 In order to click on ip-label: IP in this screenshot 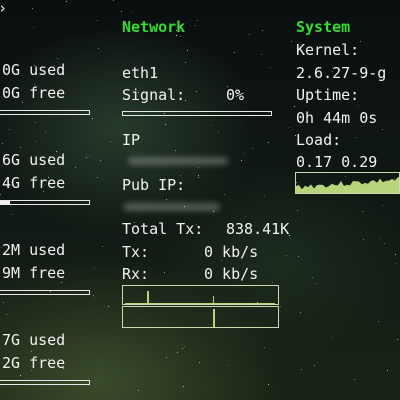, I will do `click(131, 140)`.